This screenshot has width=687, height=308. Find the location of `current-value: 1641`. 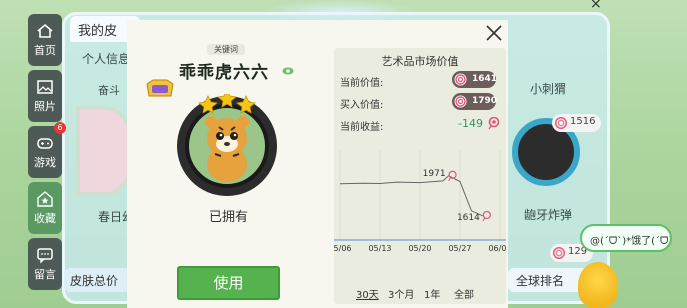

current-value: 1641 is located at coordinates (485, 79).